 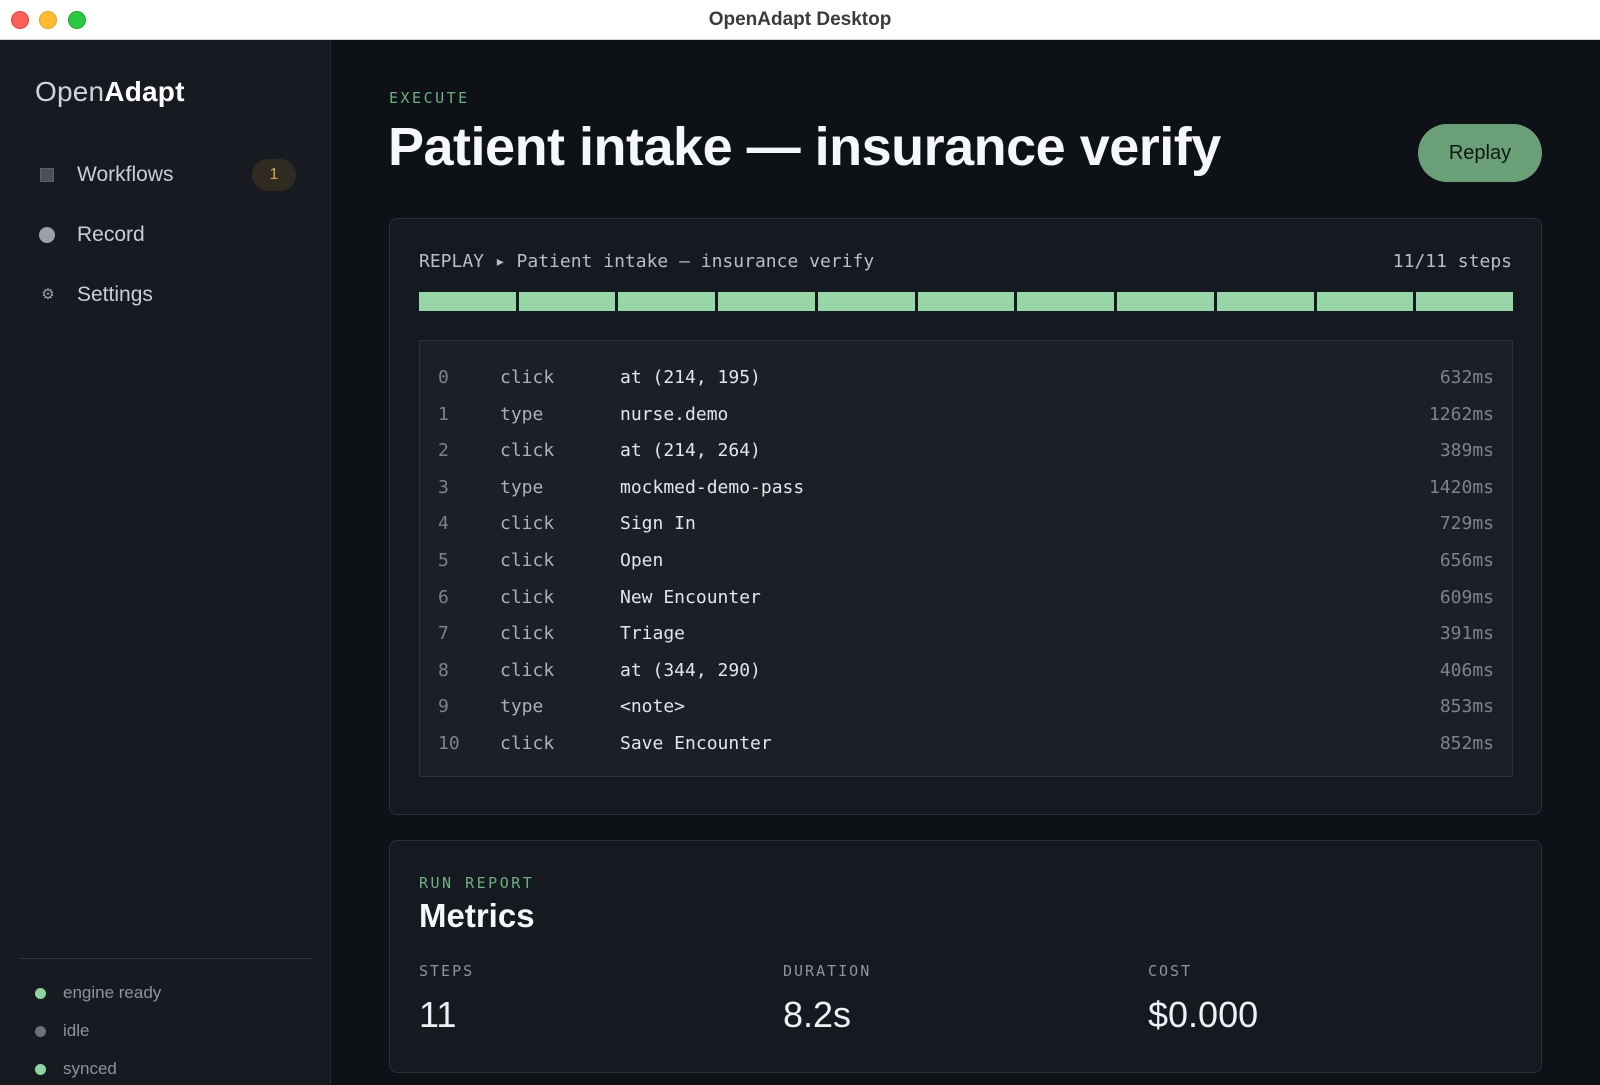 I want to click on step-target: at (214, 195), so click(x=690, y=377).